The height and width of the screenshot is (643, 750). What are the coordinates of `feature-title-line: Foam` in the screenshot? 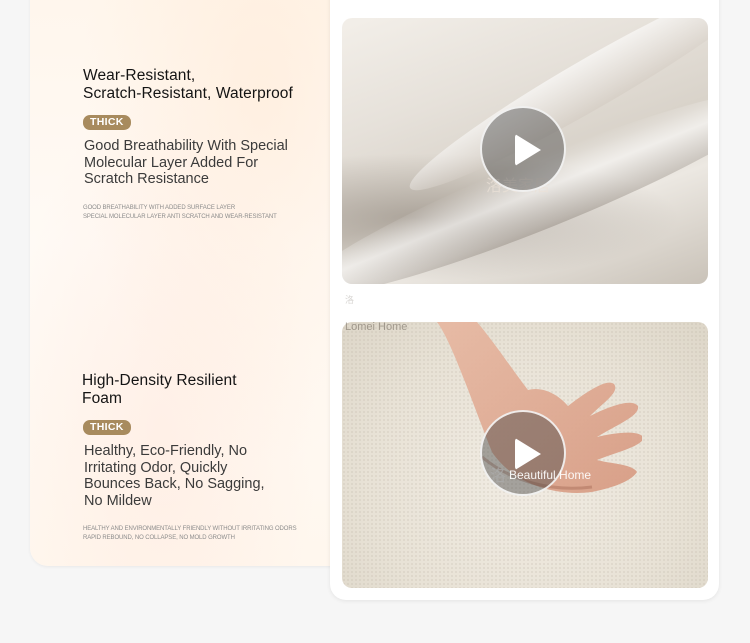 It's located at (102, 398).